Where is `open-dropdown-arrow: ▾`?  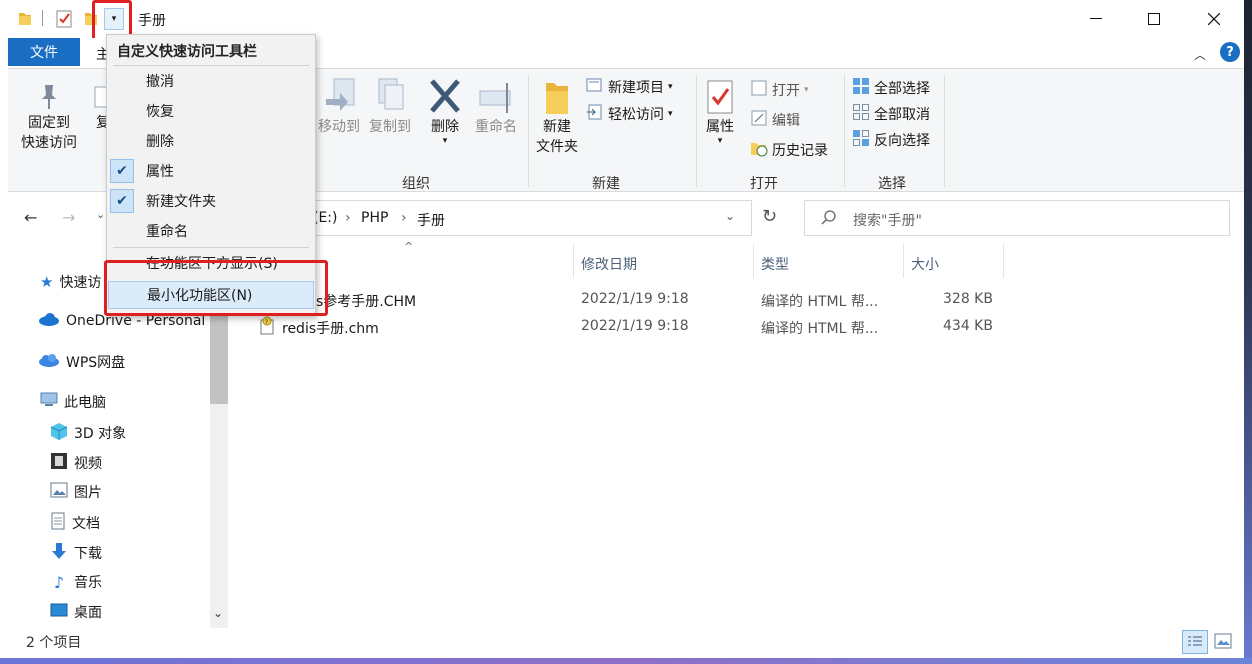 open-dropdown-arrow: ▾ is located at coordinates (806, 90).